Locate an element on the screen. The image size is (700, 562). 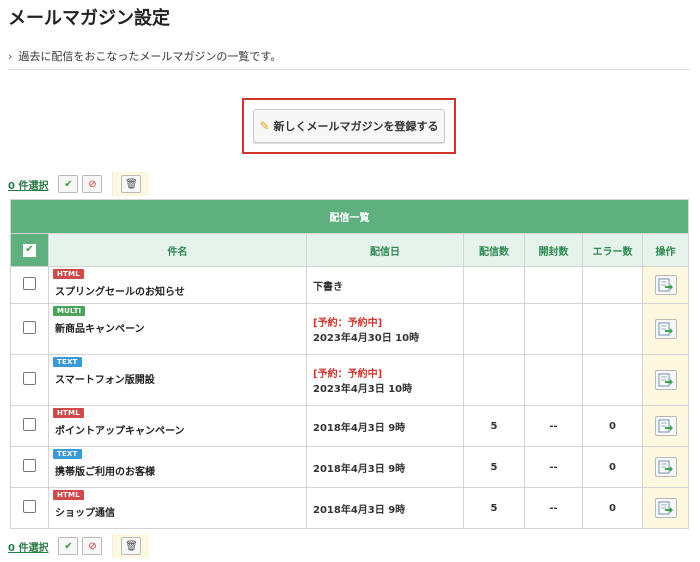
table-row: HTML スプリングセールのお知らせ 下書き is located at coordinates (349, 285).